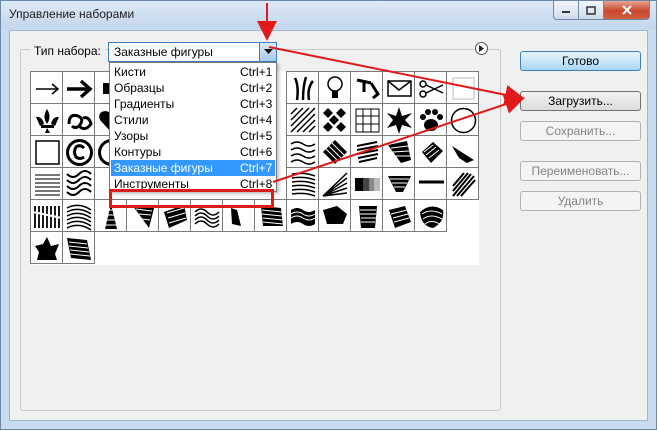 This screenshot has width=657, height=431. I want to click on copyright-icon, so click(79, 152).